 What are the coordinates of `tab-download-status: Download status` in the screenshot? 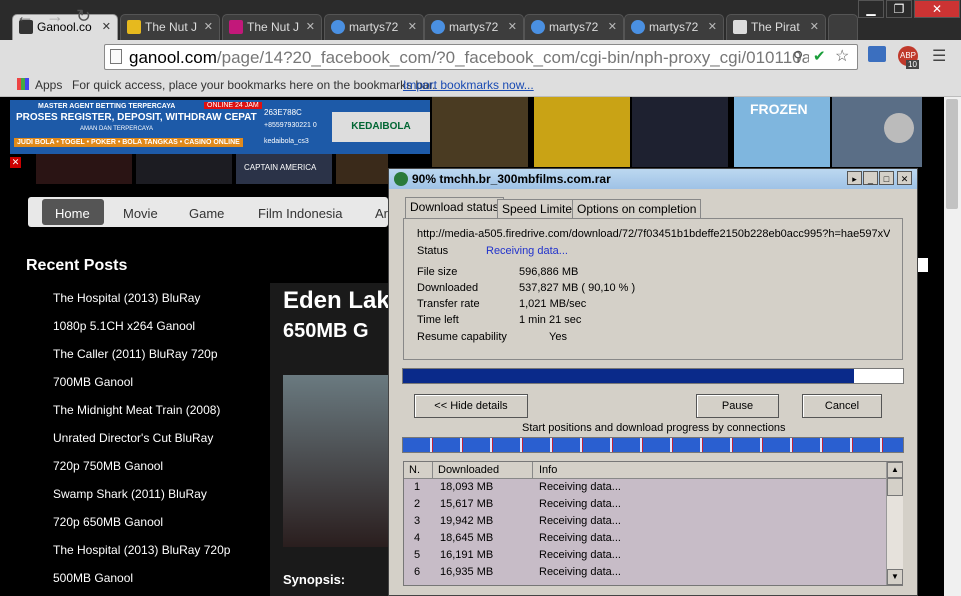 It's located at (454, 207).